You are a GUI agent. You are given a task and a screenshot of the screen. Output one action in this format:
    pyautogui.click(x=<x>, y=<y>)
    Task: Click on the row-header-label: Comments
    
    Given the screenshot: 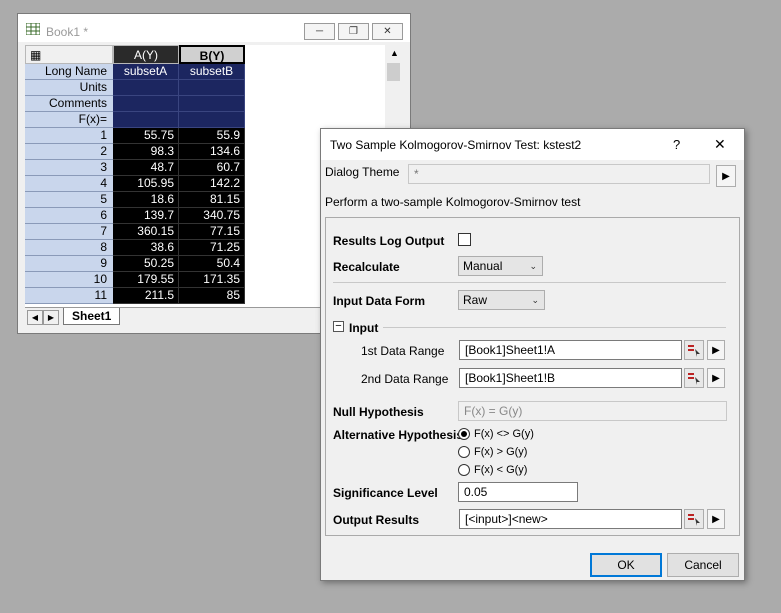 What is the action you would take?
    pyautogui.click(x=69, y=104)
    